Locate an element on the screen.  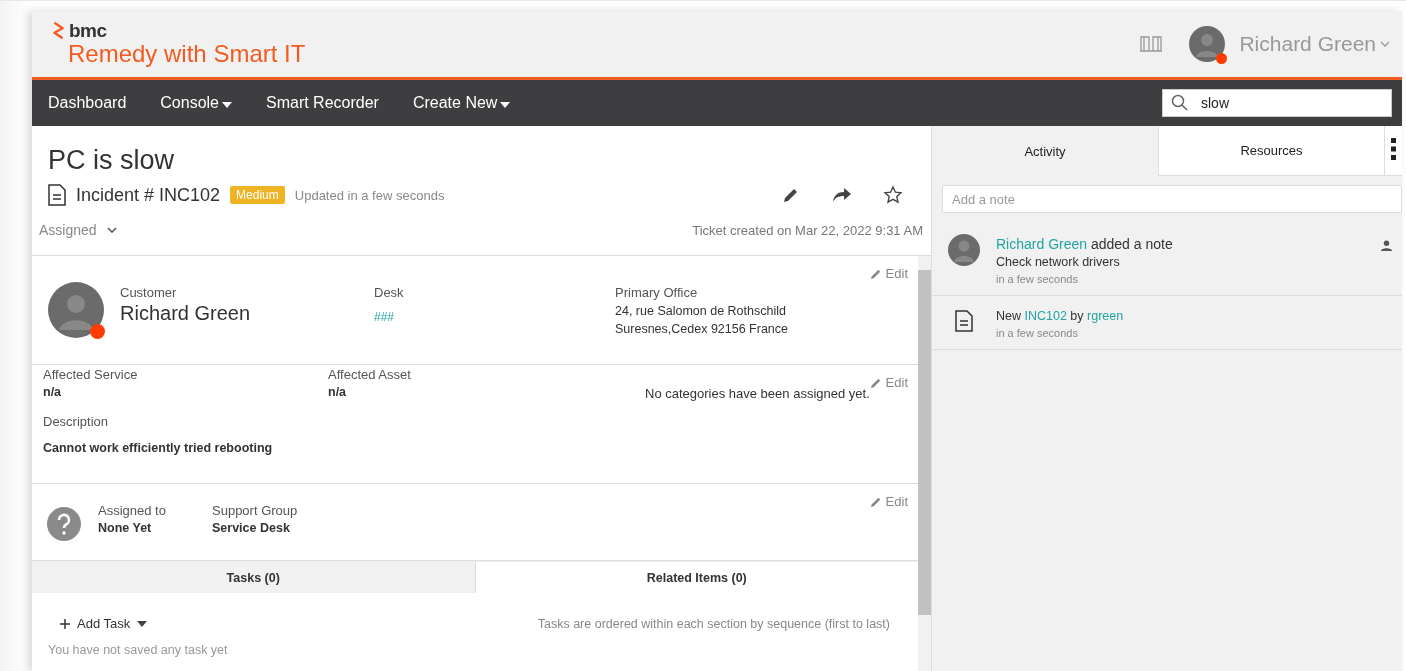
incident-number: Incident # INC102 is located at coordinates (148, 195).